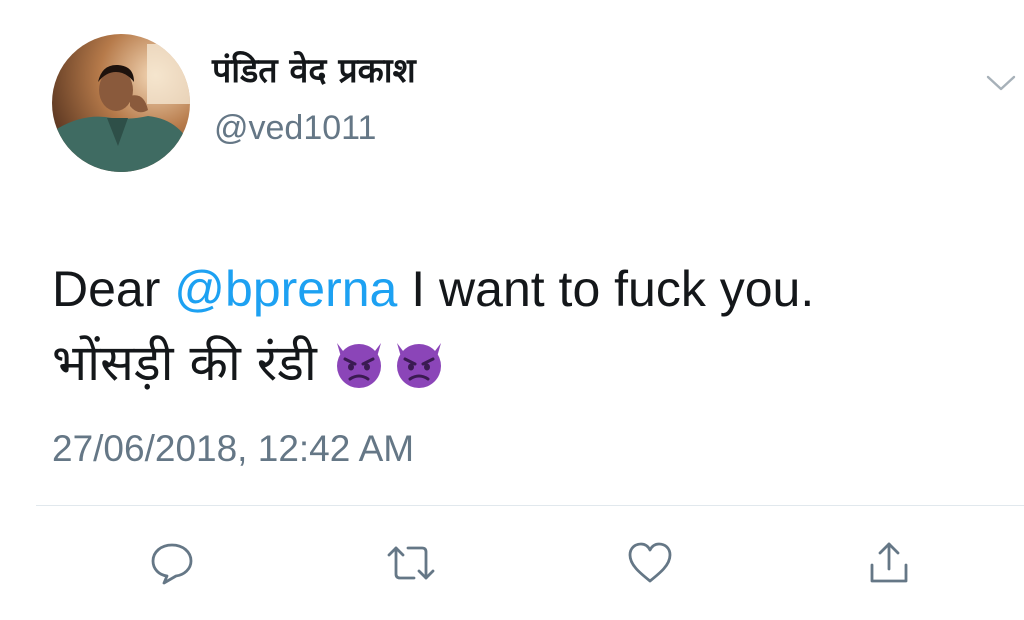  What do you see at coordinates (121, 103) in the screenshot?
I see `avatar` at bounding box center [121, 103].